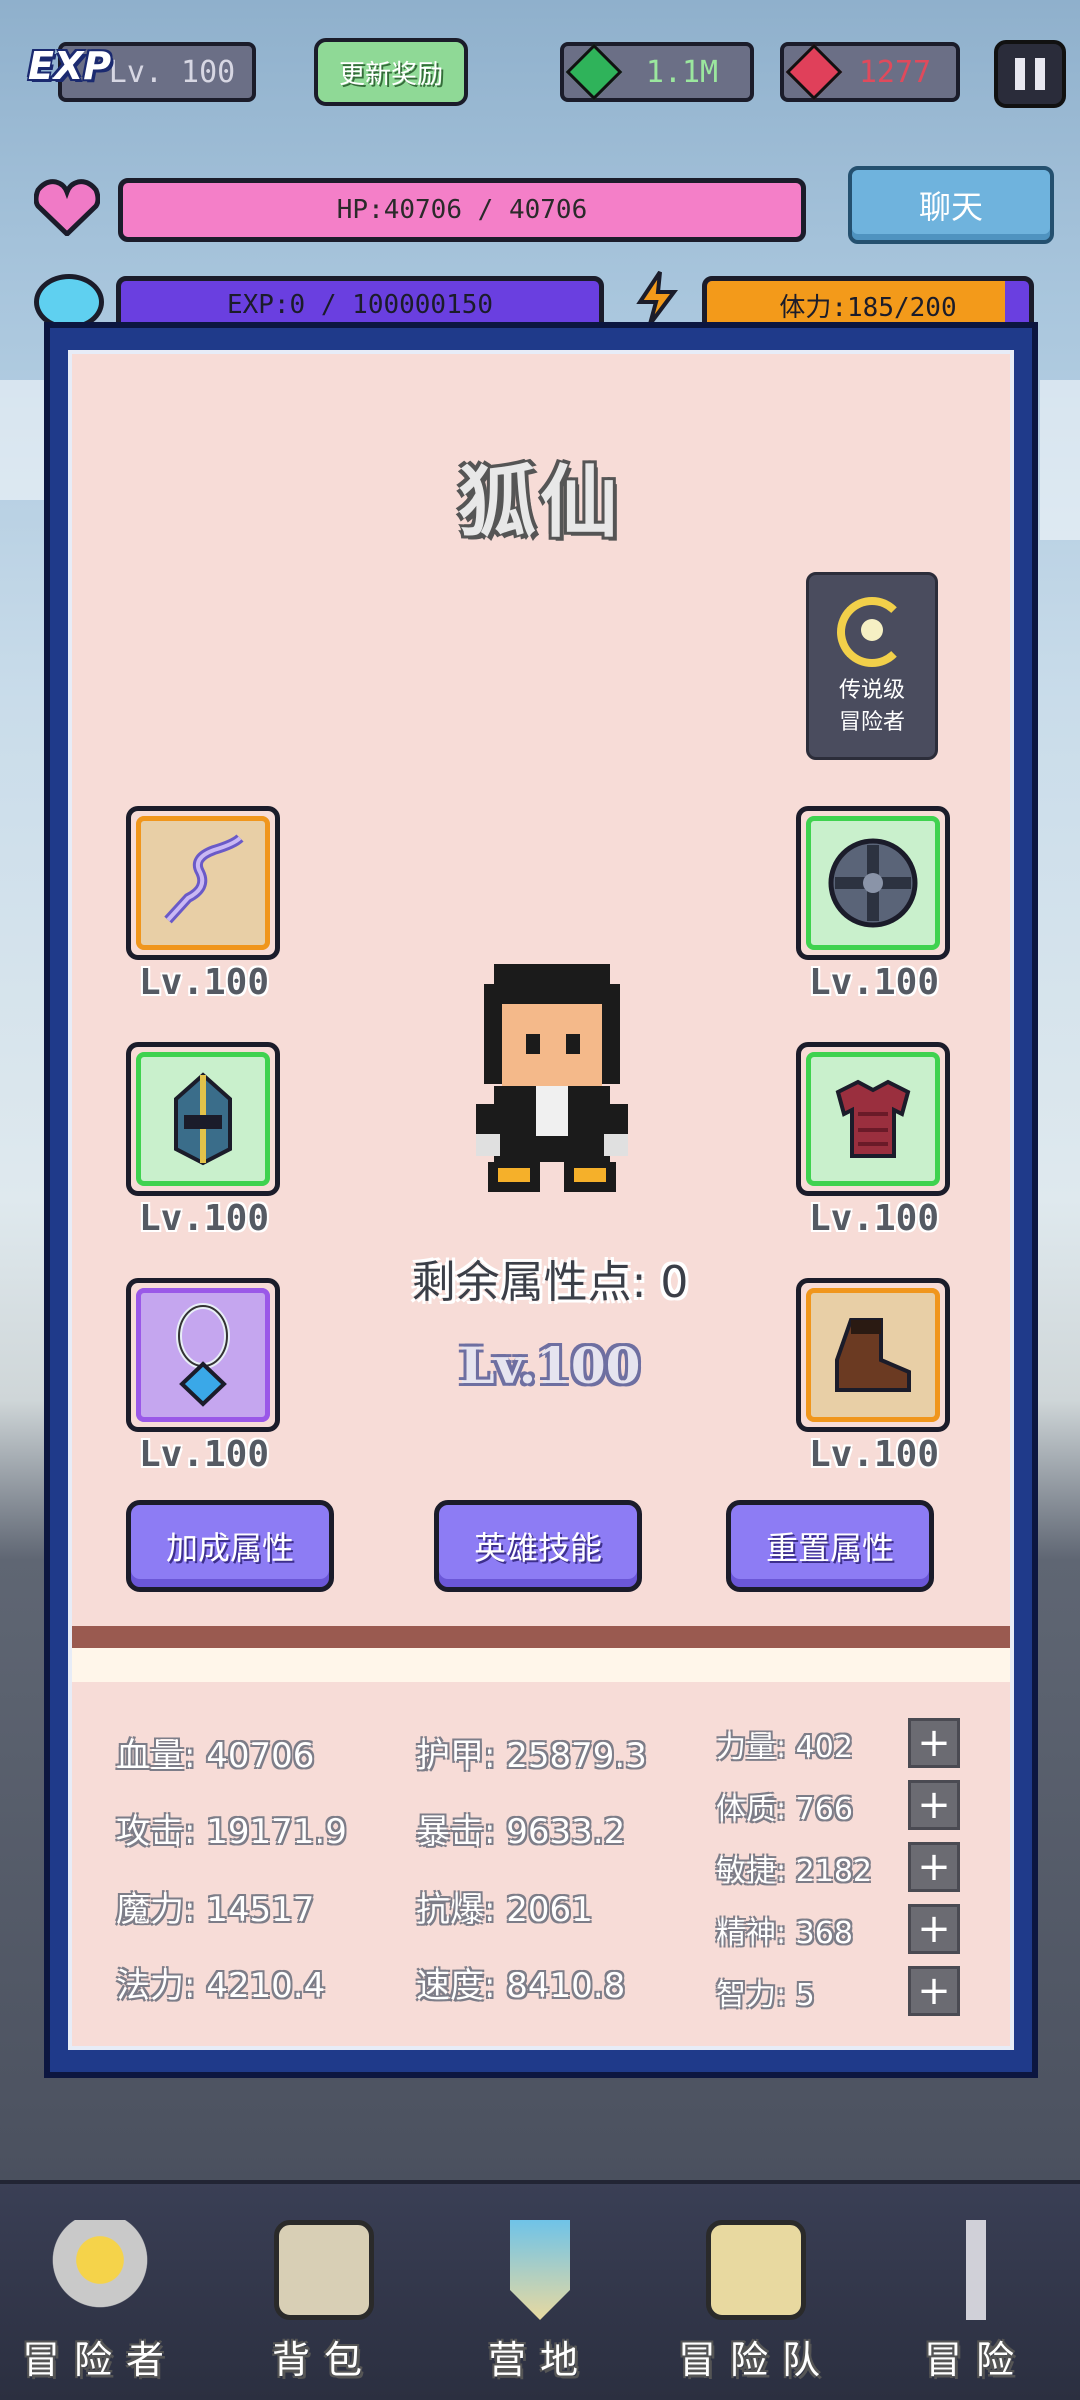 This screenshot has width=1080, height=2400. Describe the element at coordinates (504, 1910) in the screenshot. I see `stat-crit-resist: 抗爆: 2061` at that location.